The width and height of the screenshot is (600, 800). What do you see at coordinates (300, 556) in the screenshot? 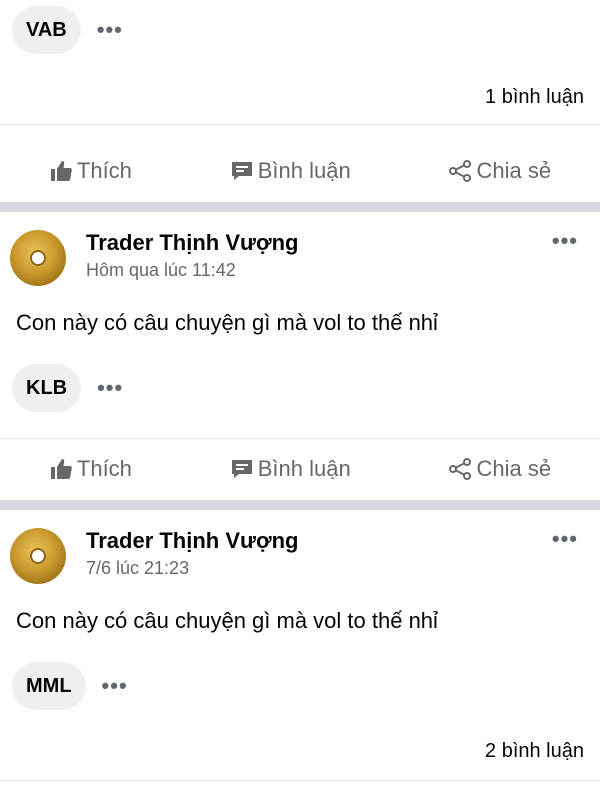
I see `post2-header: Trader Thịnh Vượng 7/6 lúc 21:23` at bounding box center [300, 556].